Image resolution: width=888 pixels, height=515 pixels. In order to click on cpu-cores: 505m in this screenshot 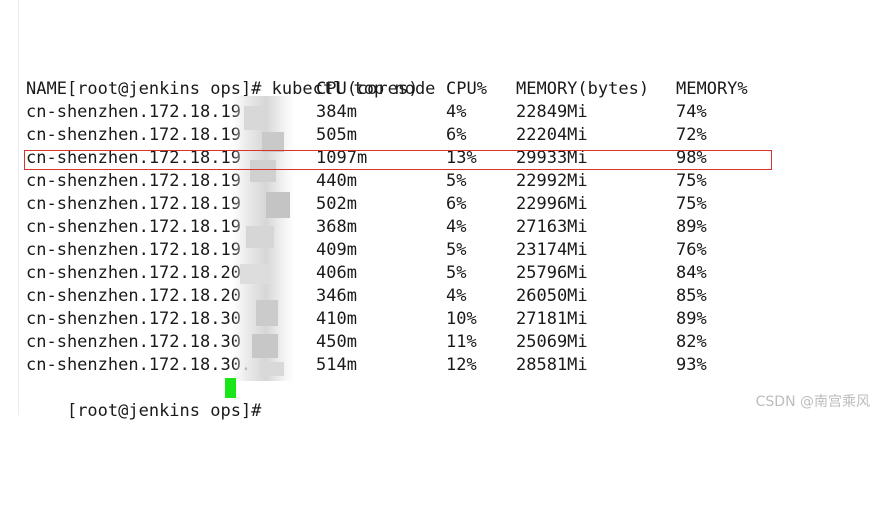, I will do `click(336, 135)`.